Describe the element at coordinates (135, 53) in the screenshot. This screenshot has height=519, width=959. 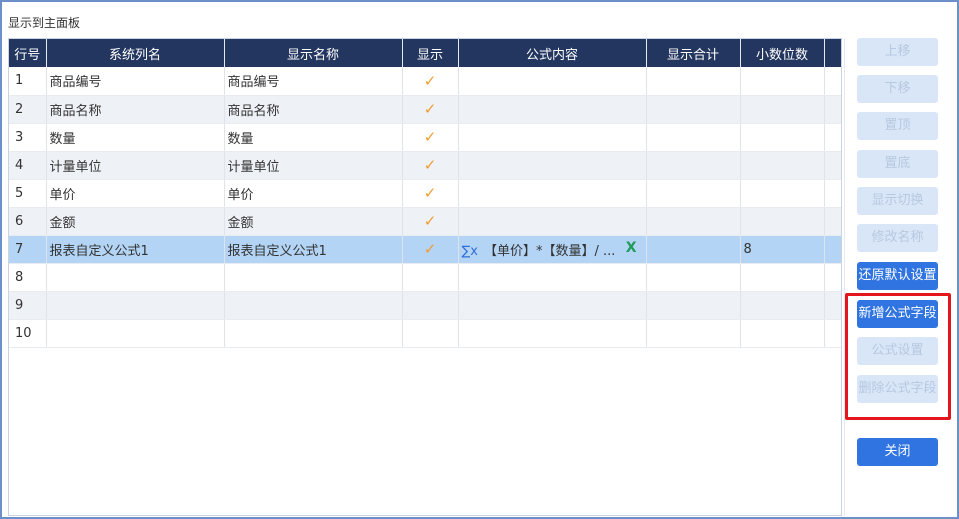
I see `col-header-system-name: 系统列名` at that location.